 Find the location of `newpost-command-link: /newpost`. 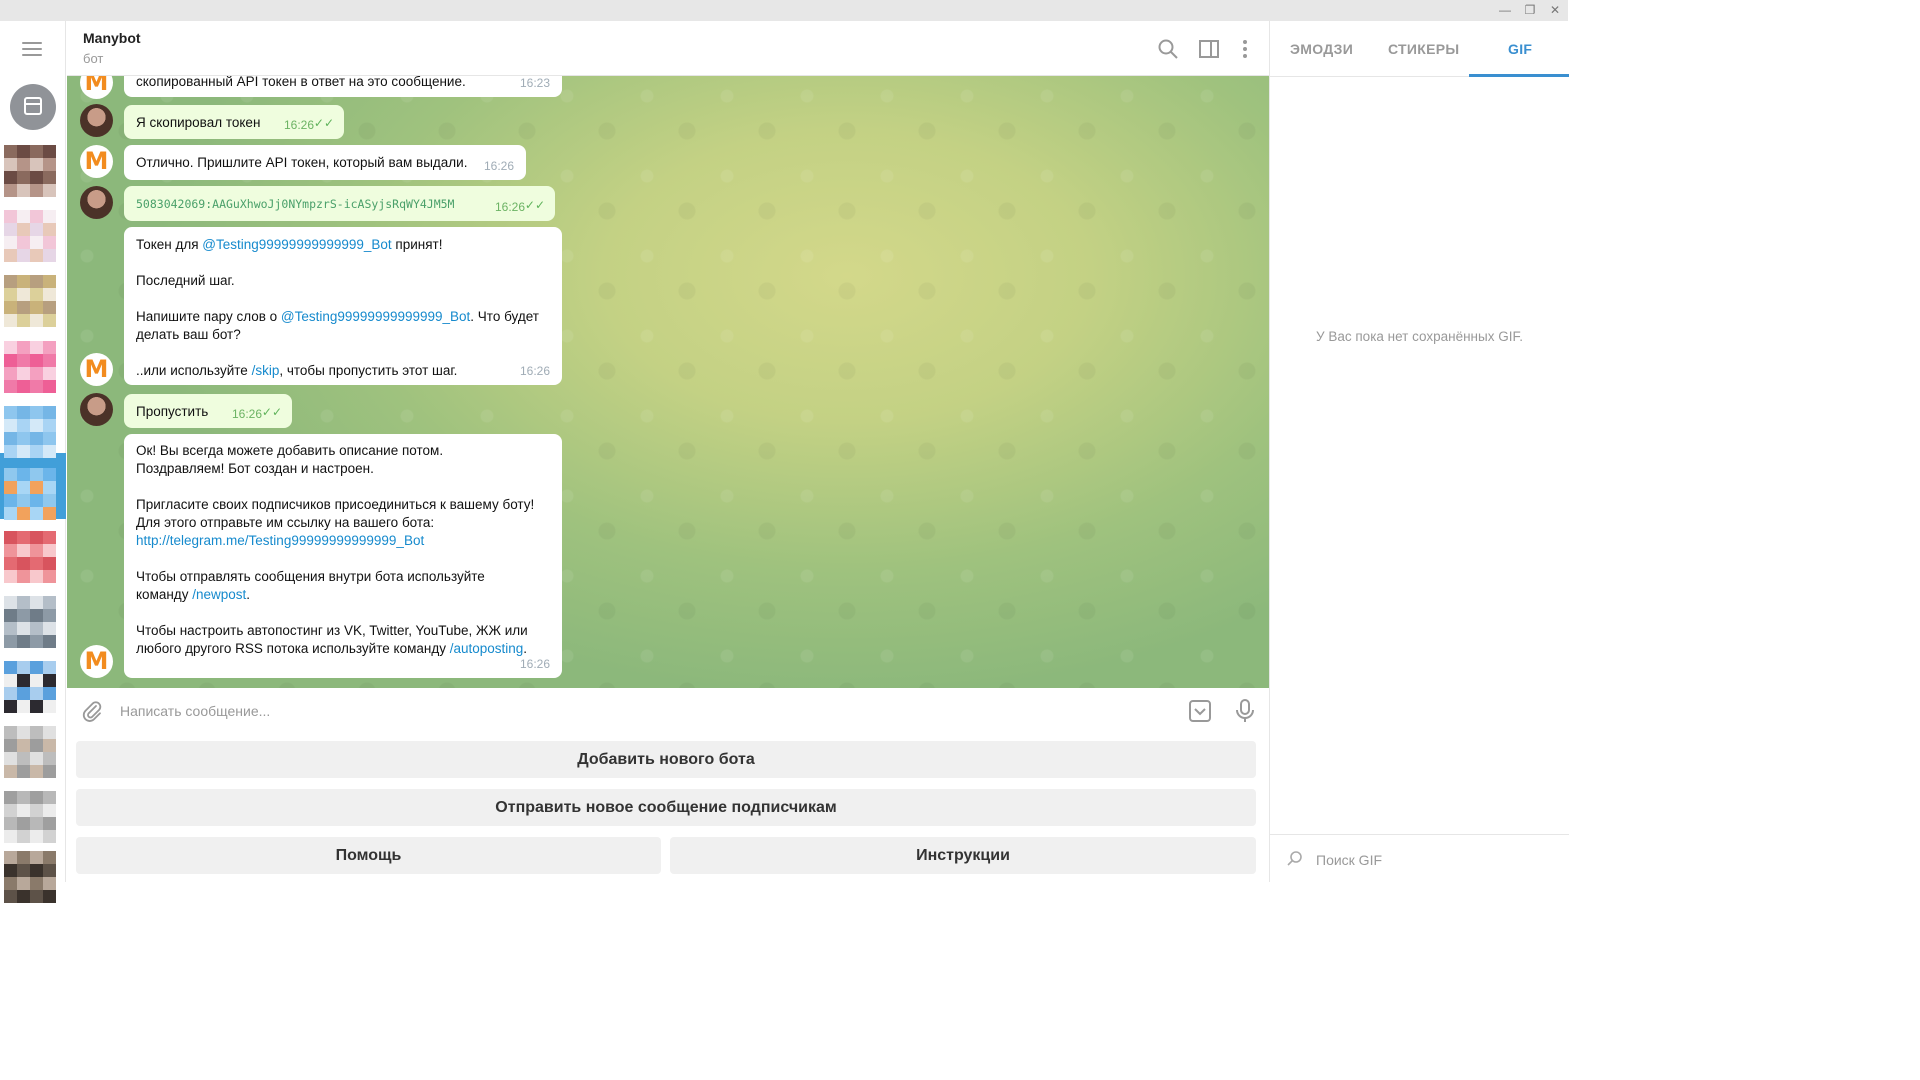

newpost-command-link: /newpost is located at coordinates (219, 594).